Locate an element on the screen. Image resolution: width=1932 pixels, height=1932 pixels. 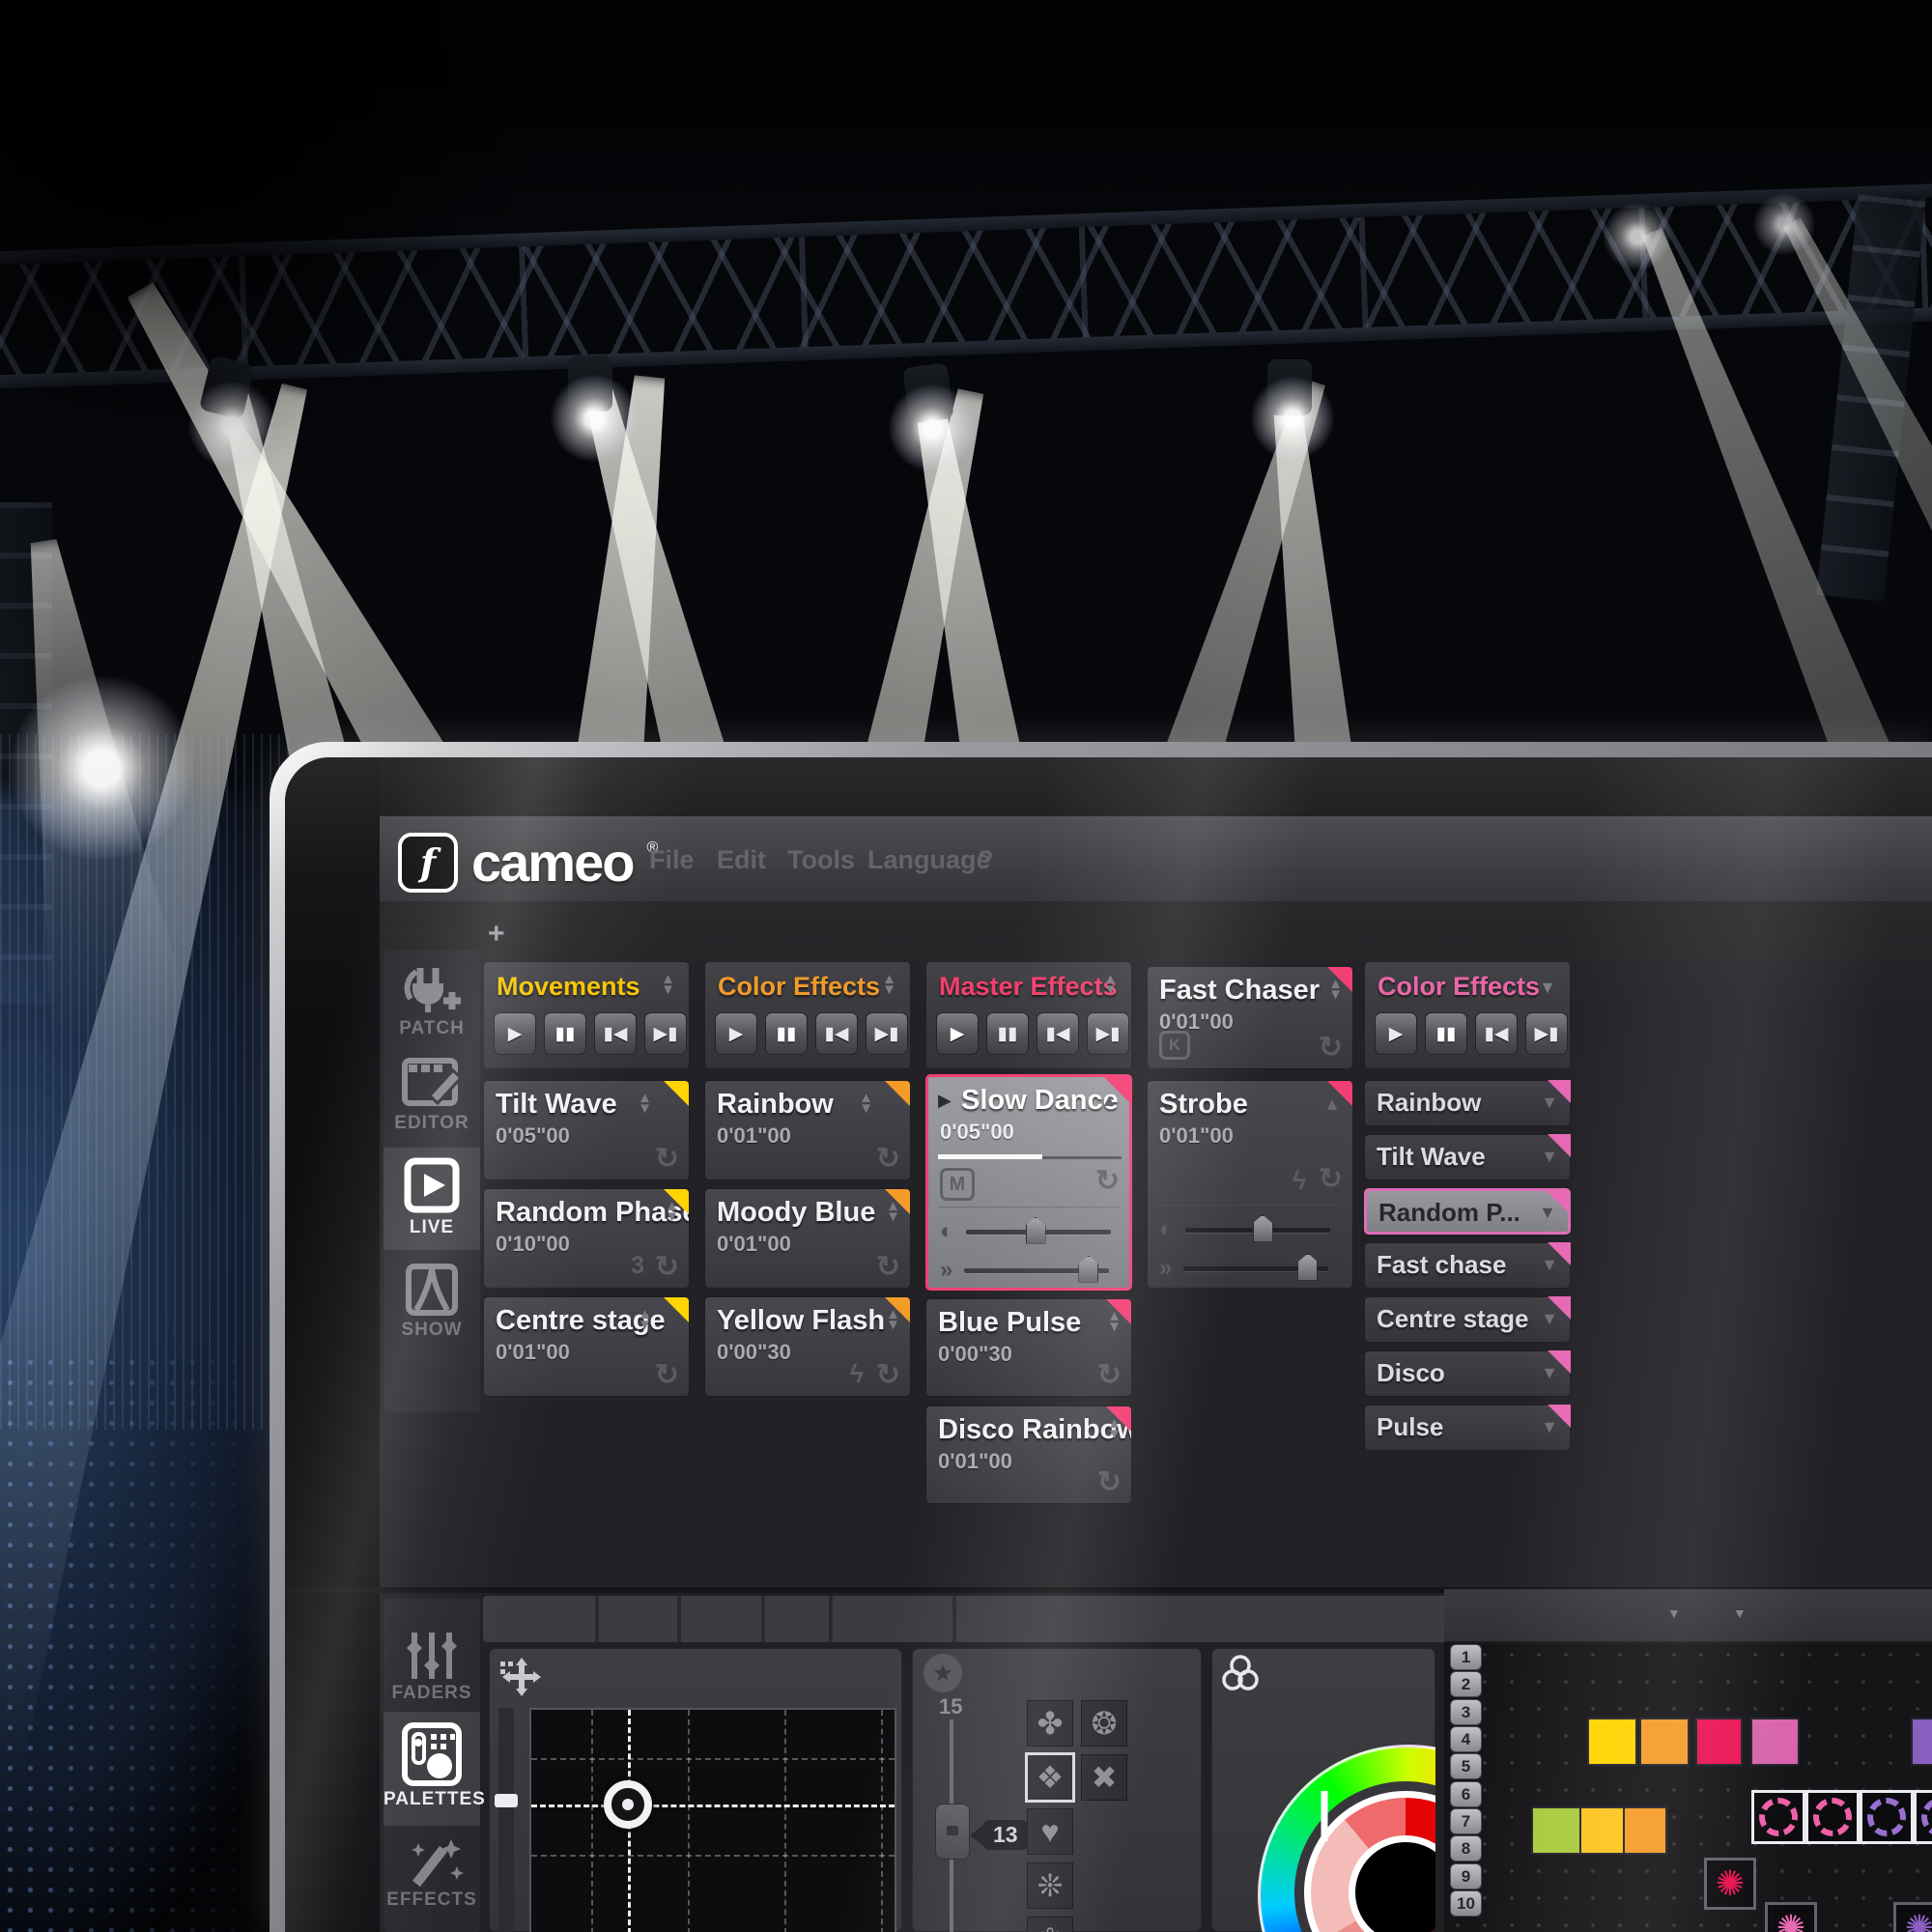
gobo-slider-handle is located at coordinates (952, 1832).